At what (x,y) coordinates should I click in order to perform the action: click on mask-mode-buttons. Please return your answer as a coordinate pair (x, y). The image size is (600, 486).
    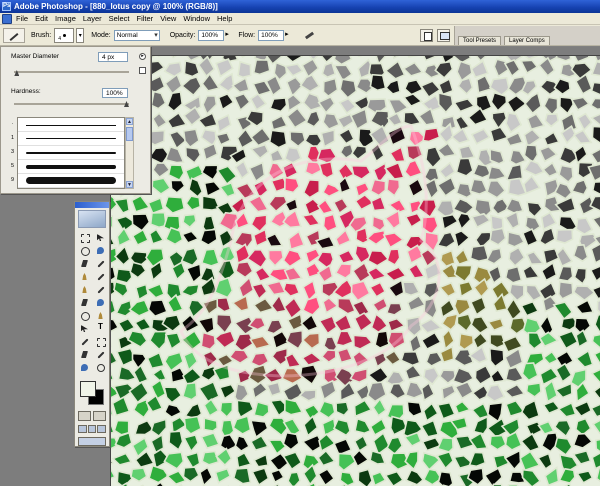
    Looking at the image, I should click on (92, 416).